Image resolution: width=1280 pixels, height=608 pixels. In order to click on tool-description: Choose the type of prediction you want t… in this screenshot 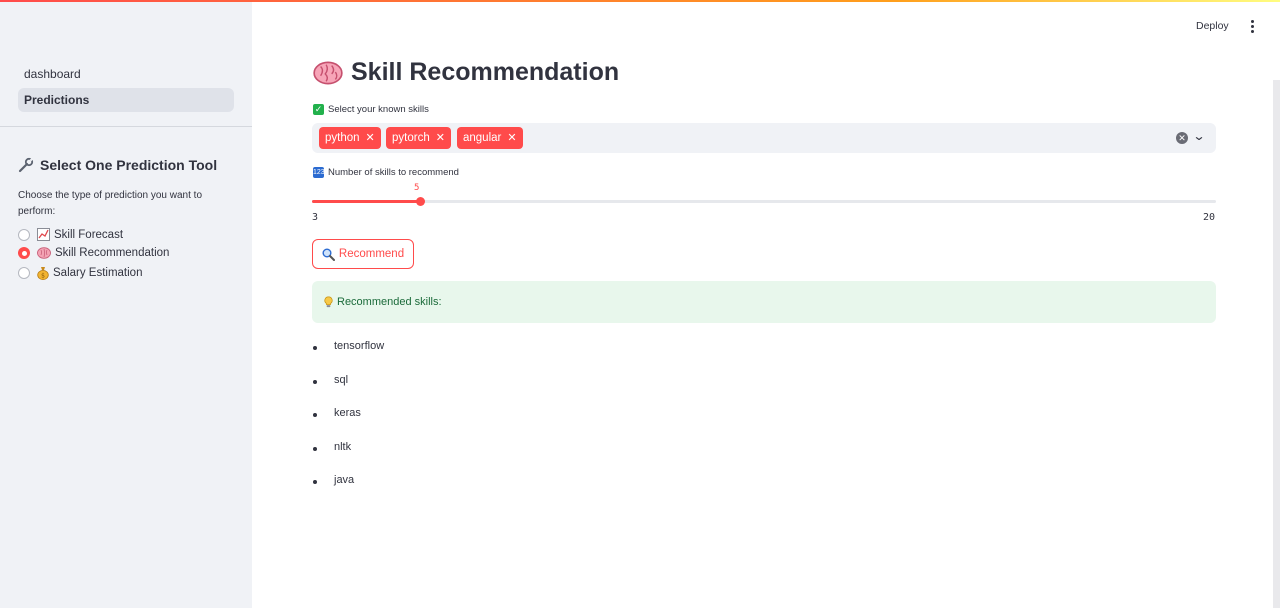, I will do `click(110, 203)`.